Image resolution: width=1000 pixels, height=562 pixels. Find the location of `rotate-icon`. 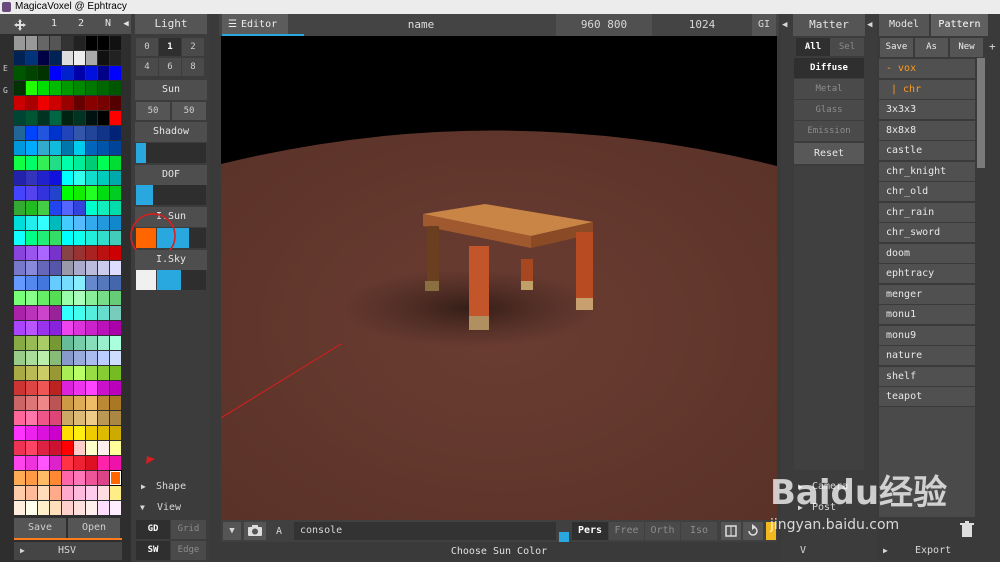

rotate-icon is located at coordinates (753, 531).